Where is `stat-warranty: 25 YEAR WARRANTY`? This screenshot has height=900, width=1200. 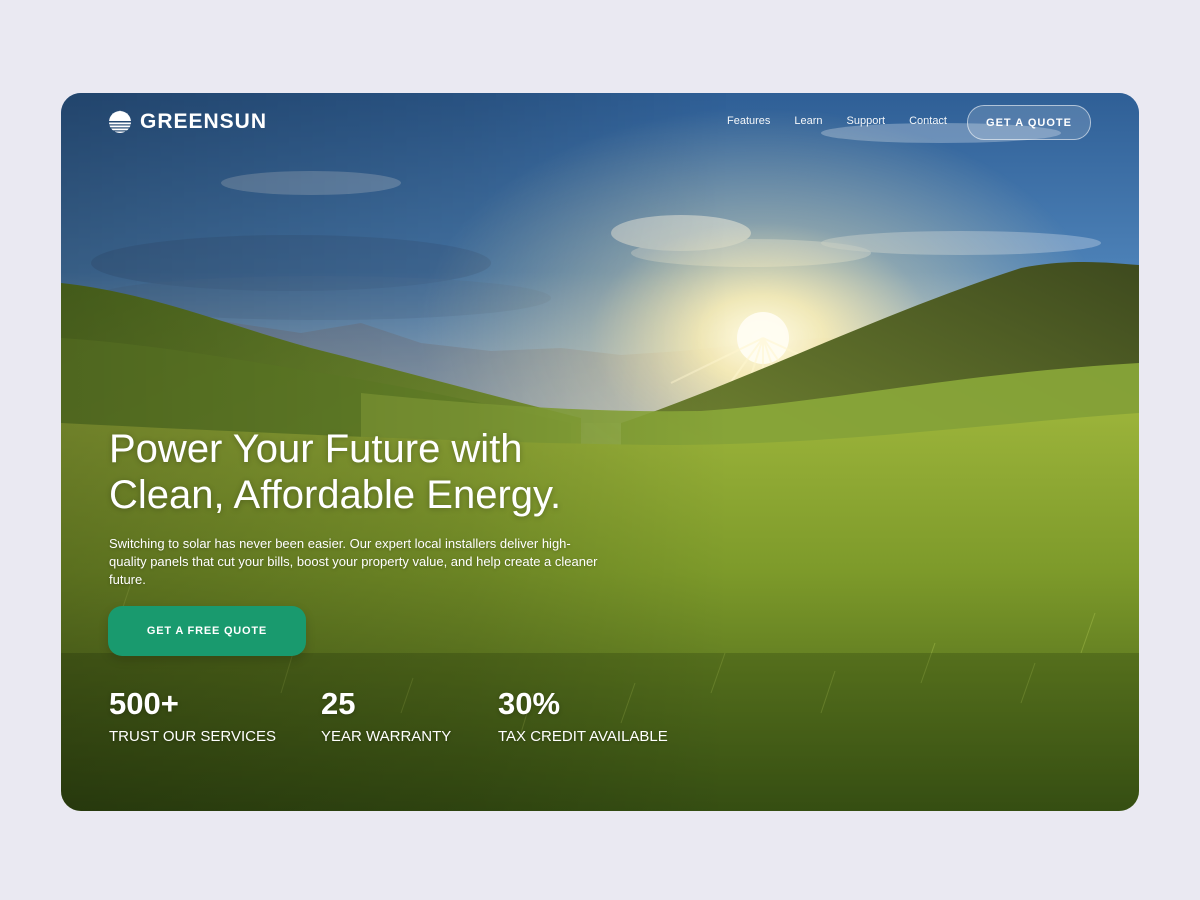 stat-warranty: 25 YEAR WARRANTY is located at coordinates (386, 715).